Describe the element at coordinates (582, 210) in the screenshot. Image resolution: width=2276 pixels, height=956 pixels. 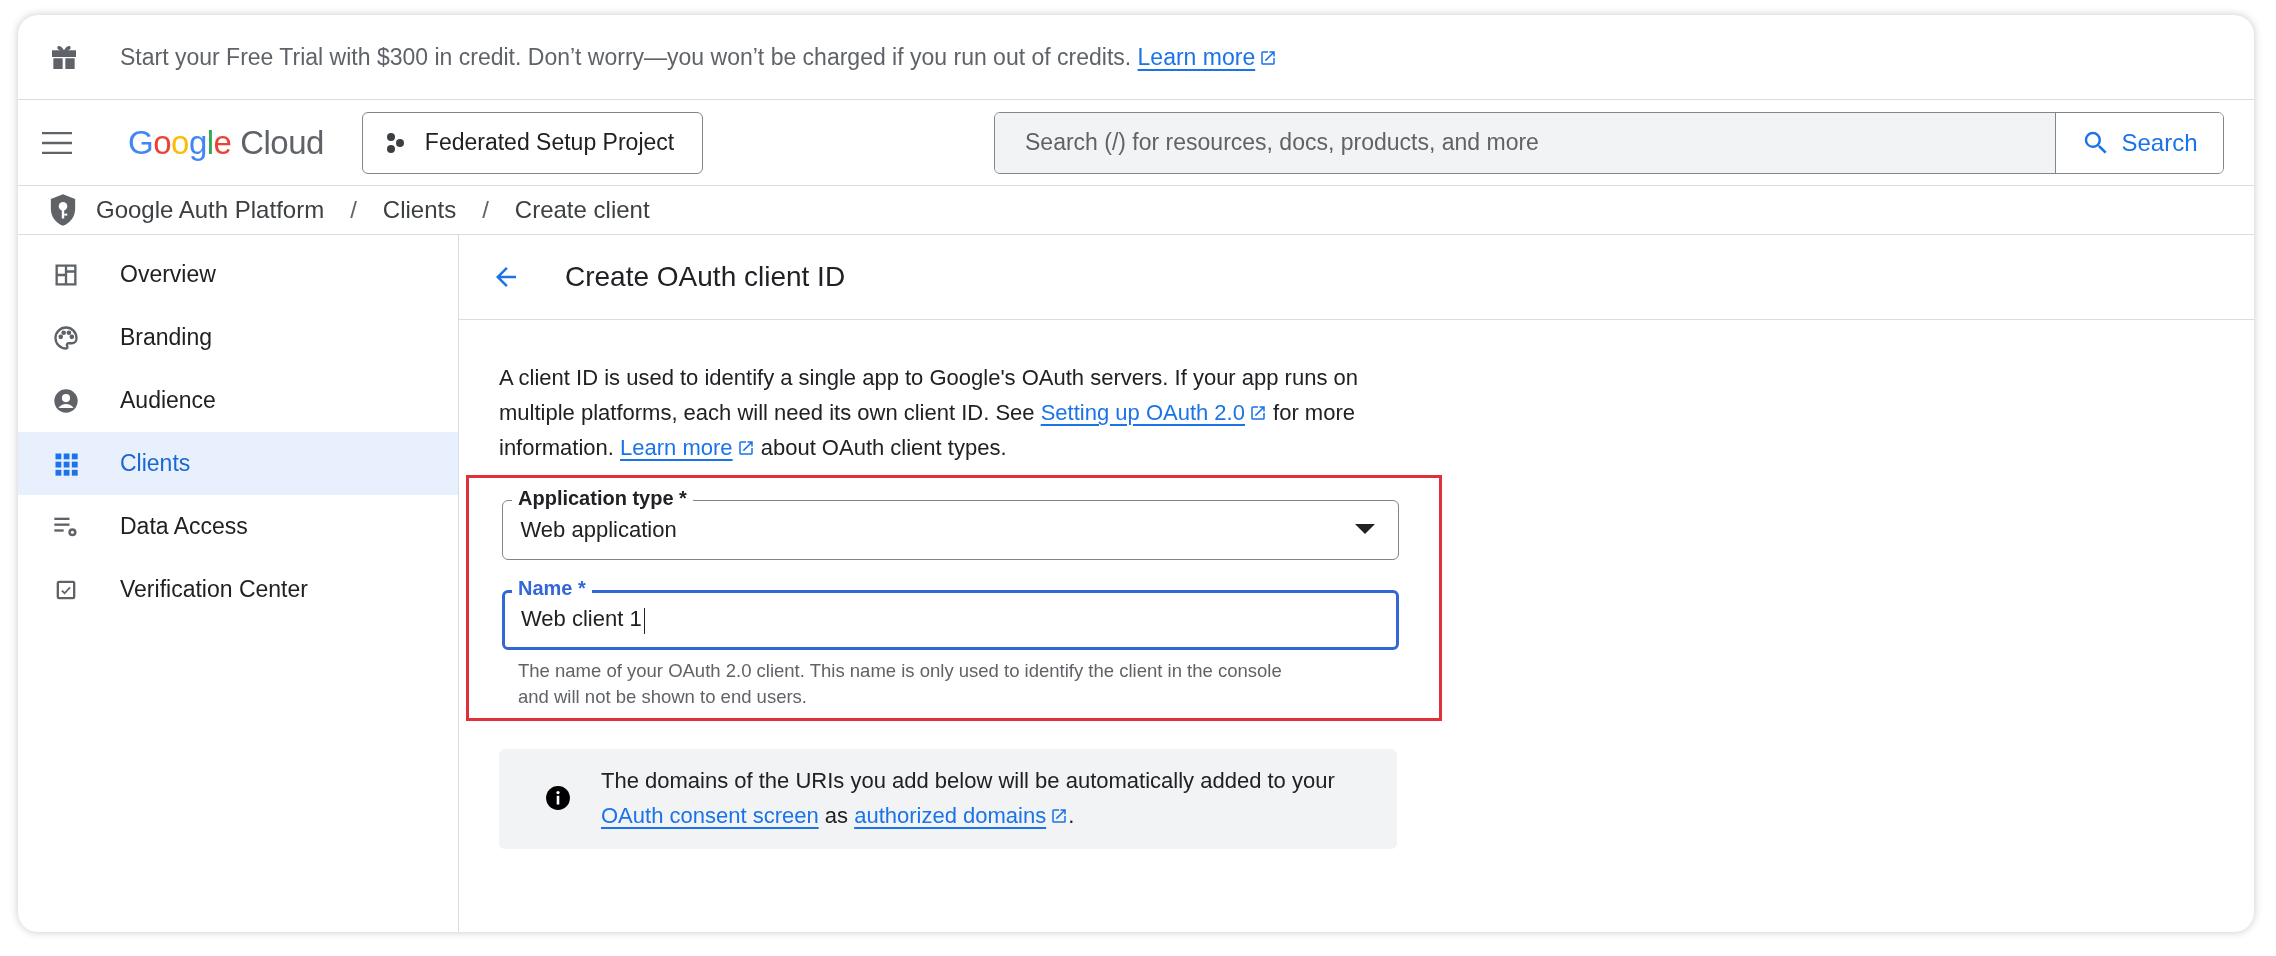
I see `breadcrumb-item: Create client` at that location.